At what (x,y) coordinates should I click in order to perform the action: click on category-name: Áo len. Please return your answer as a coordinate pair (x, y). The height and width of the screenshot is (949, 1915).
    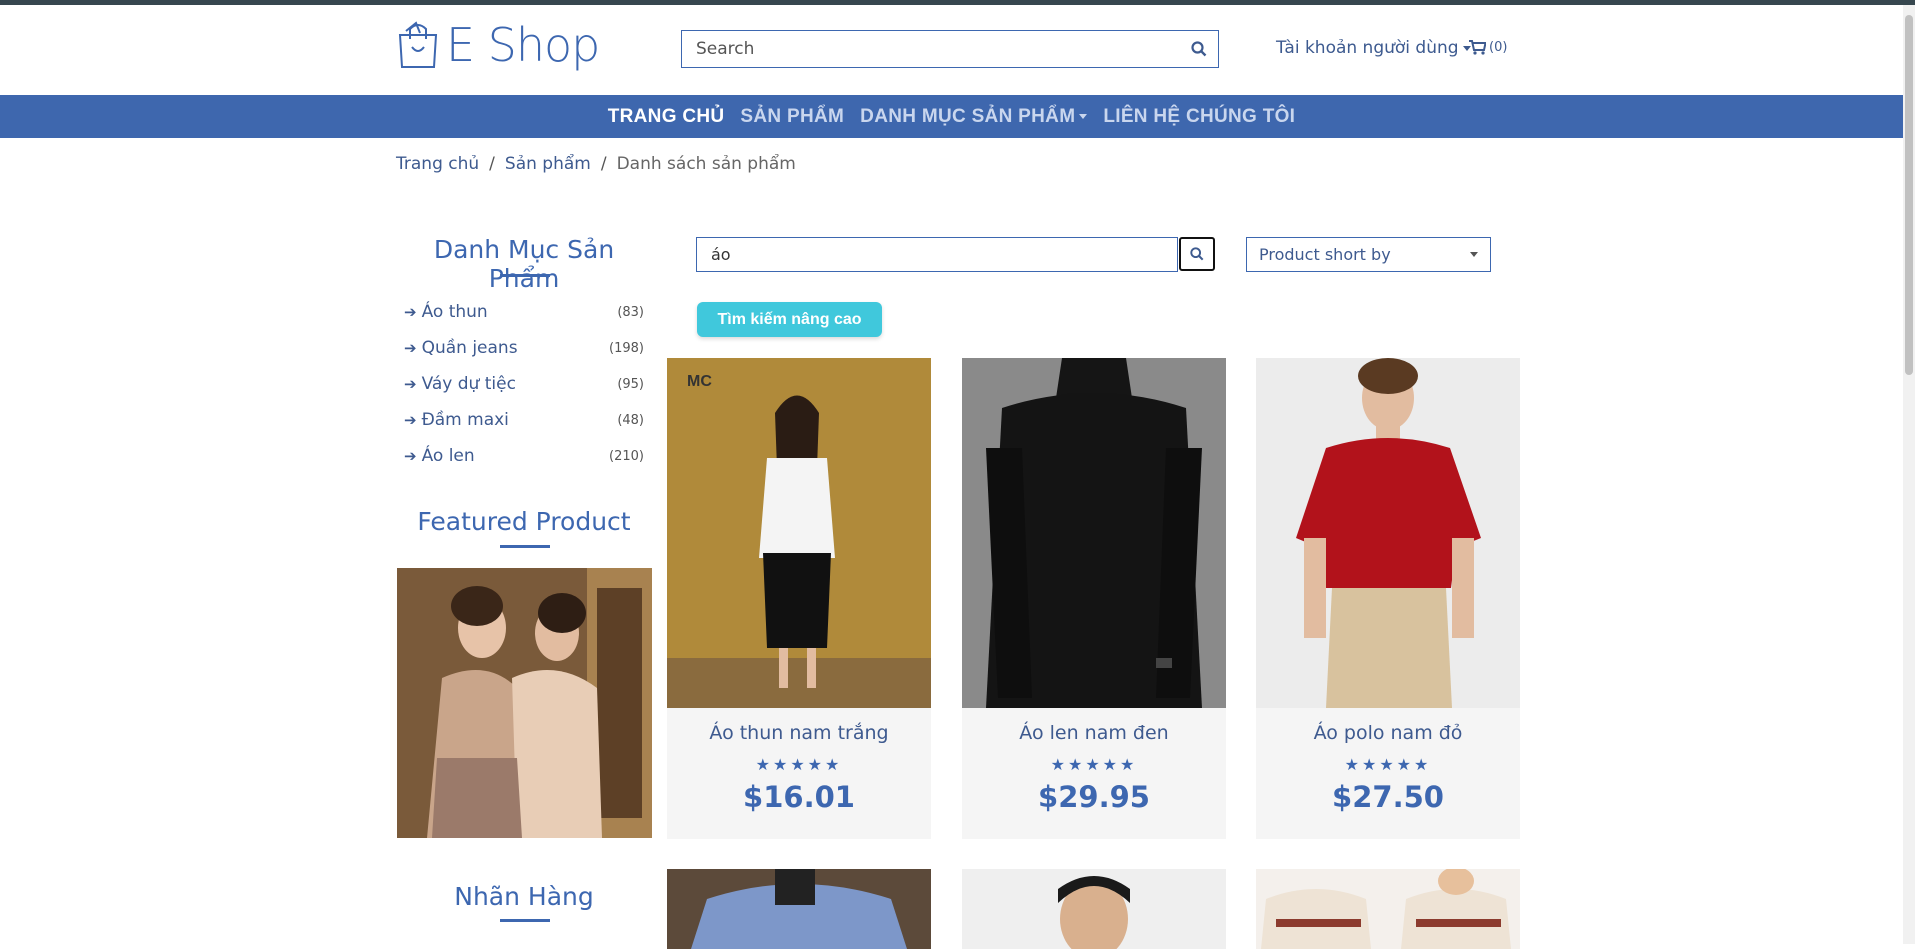
    Looking at the image, I should click on (448, 456).